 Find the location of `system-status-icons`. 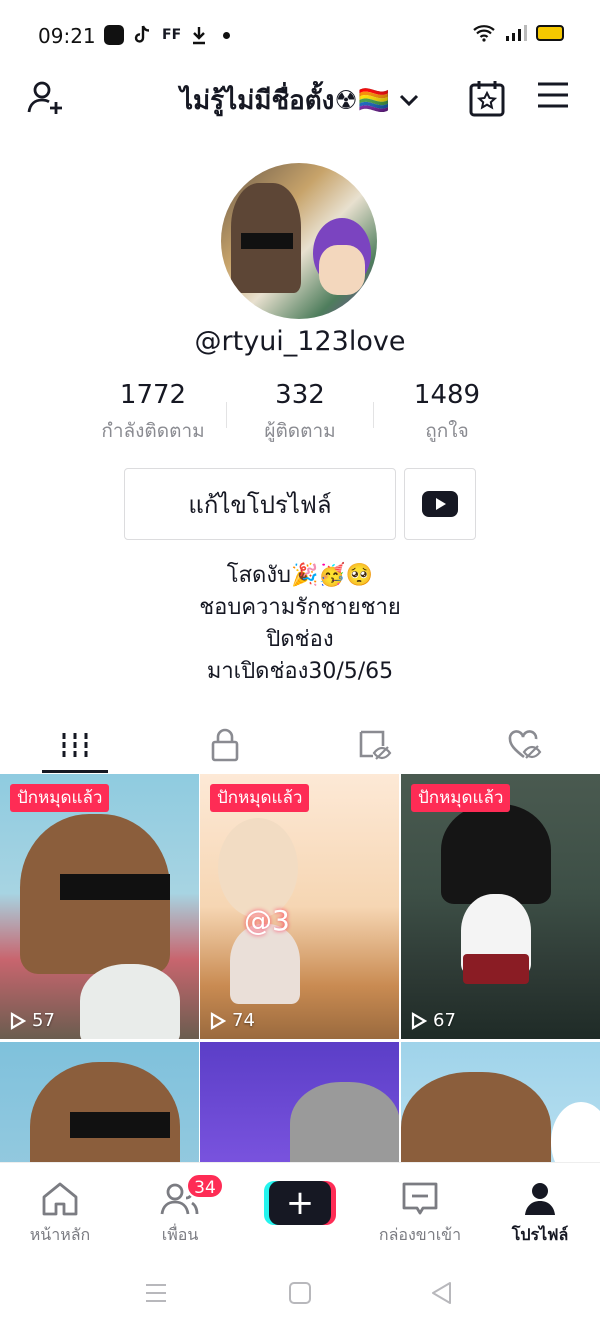

system-status-icons is located at coordinates (518, 33).